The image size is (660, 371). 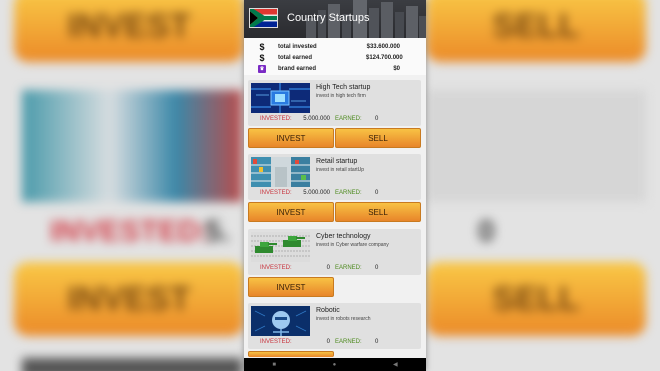 I want to click on startup-title: Retail startup, so click(x=337, y=161).